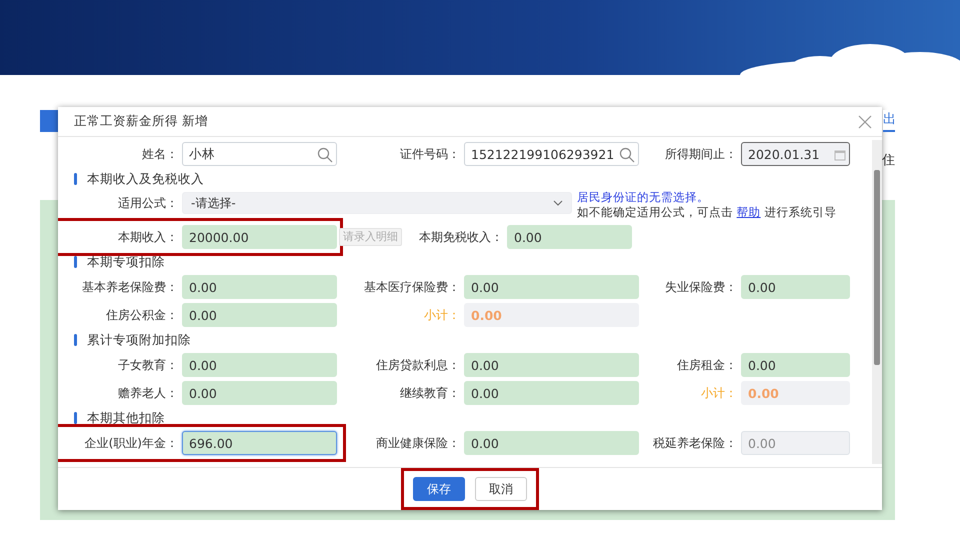 The height and width of the screenshot is (540, 960). Describe the element at coordinates (148, 237) in the screenshot. I see `field-label: 本期收入：` at that location.